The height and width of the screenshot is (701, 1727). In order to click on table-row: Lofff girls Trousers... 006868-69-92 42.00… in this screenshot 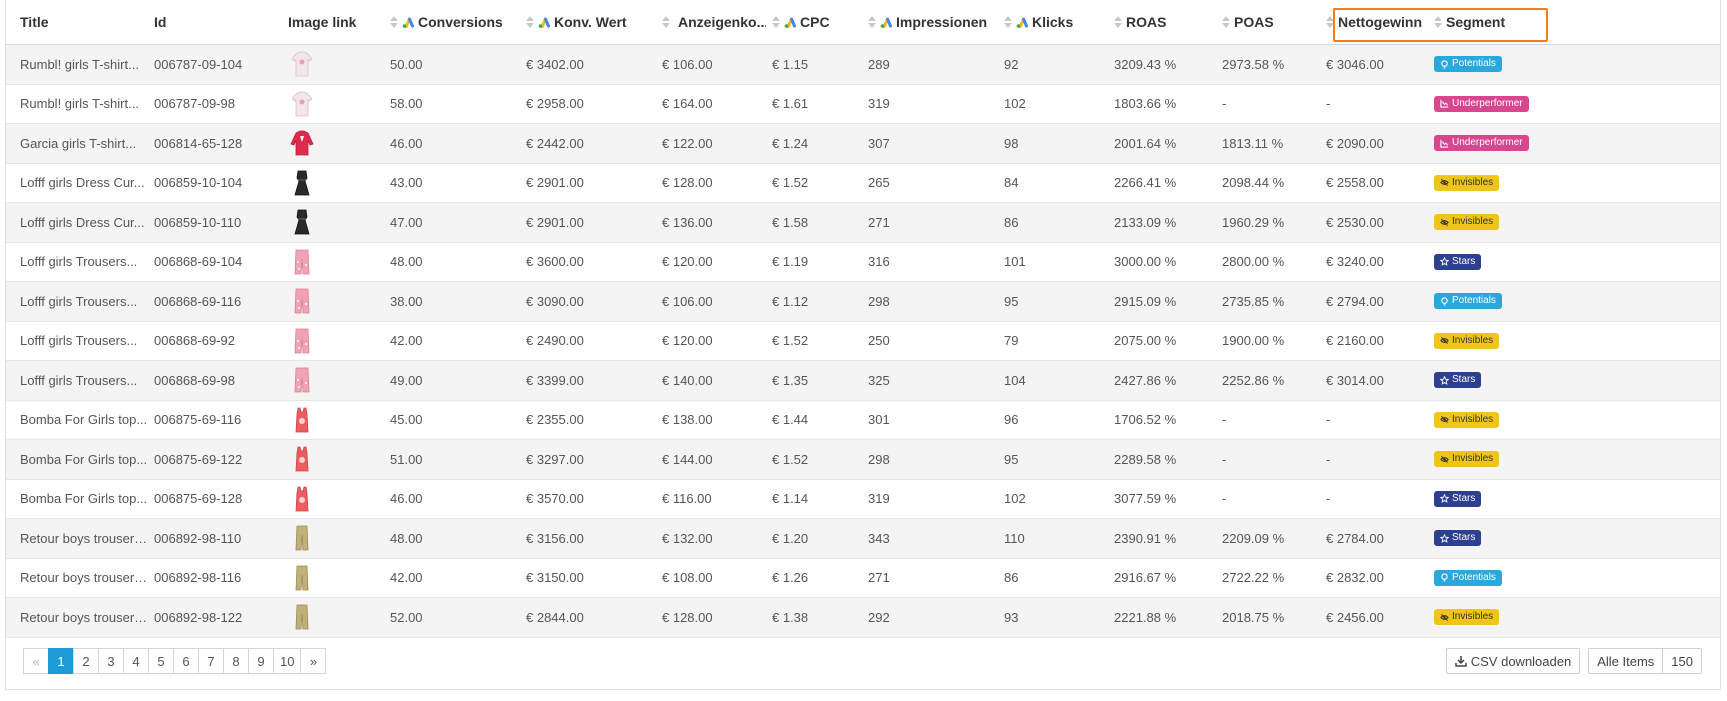, I will do `click(863, 341)`.